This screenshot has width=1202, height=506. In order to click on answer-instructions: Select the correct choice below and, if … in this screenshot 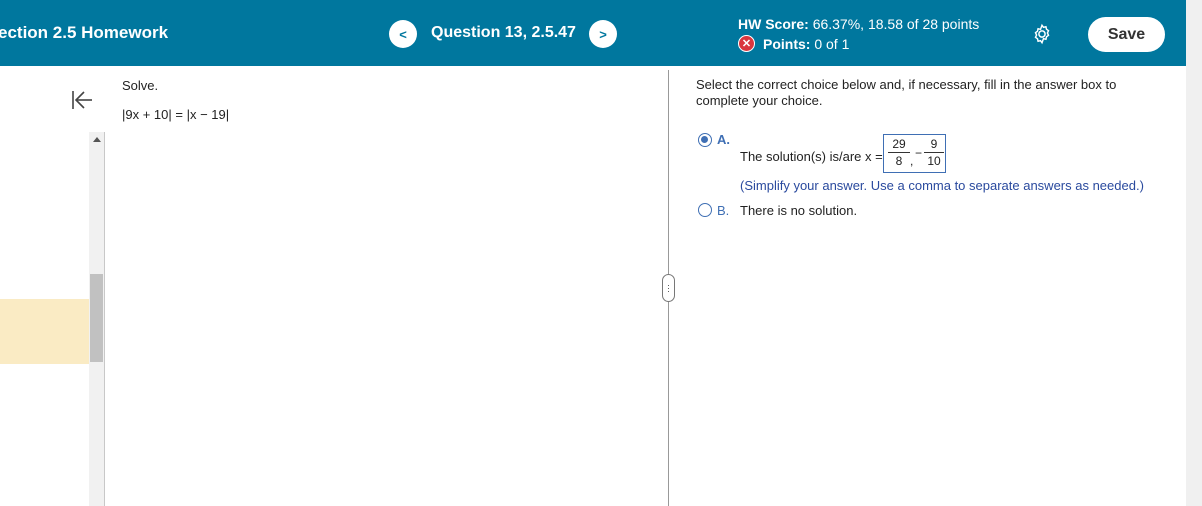, I will do `click(906, 92)`.